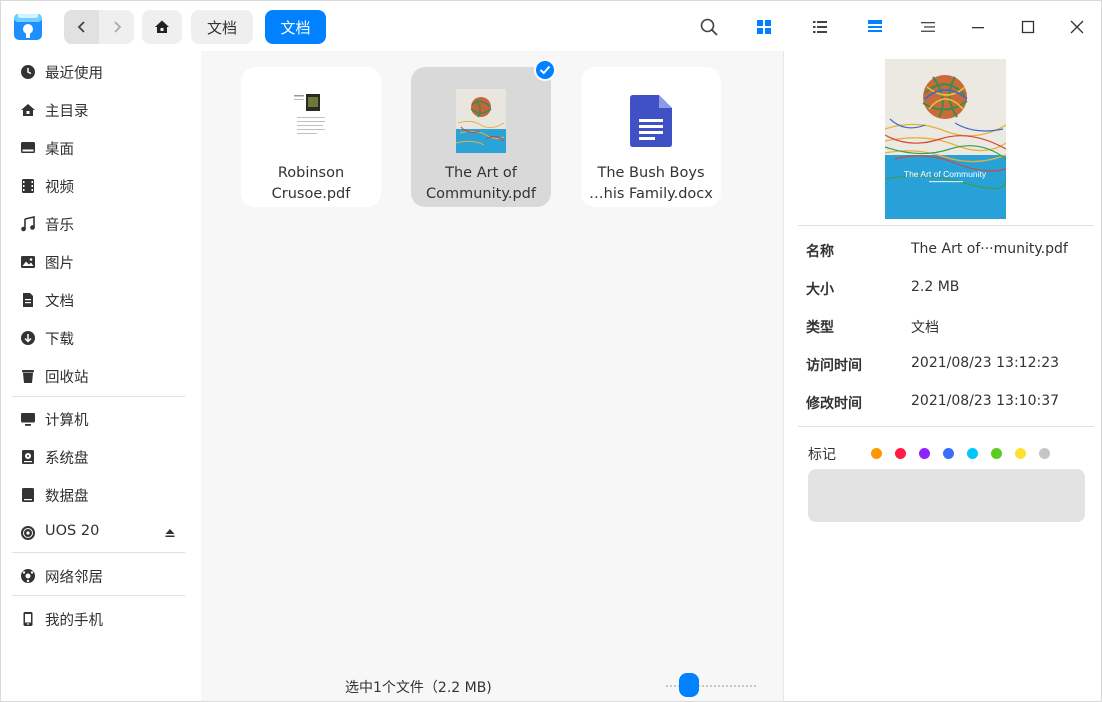 The height and width of the screenshot is (702, 1102). What do you see at coordinates (28, 72) in the screenshot?
I see `recent-icon` at bounding box center [28, 72].